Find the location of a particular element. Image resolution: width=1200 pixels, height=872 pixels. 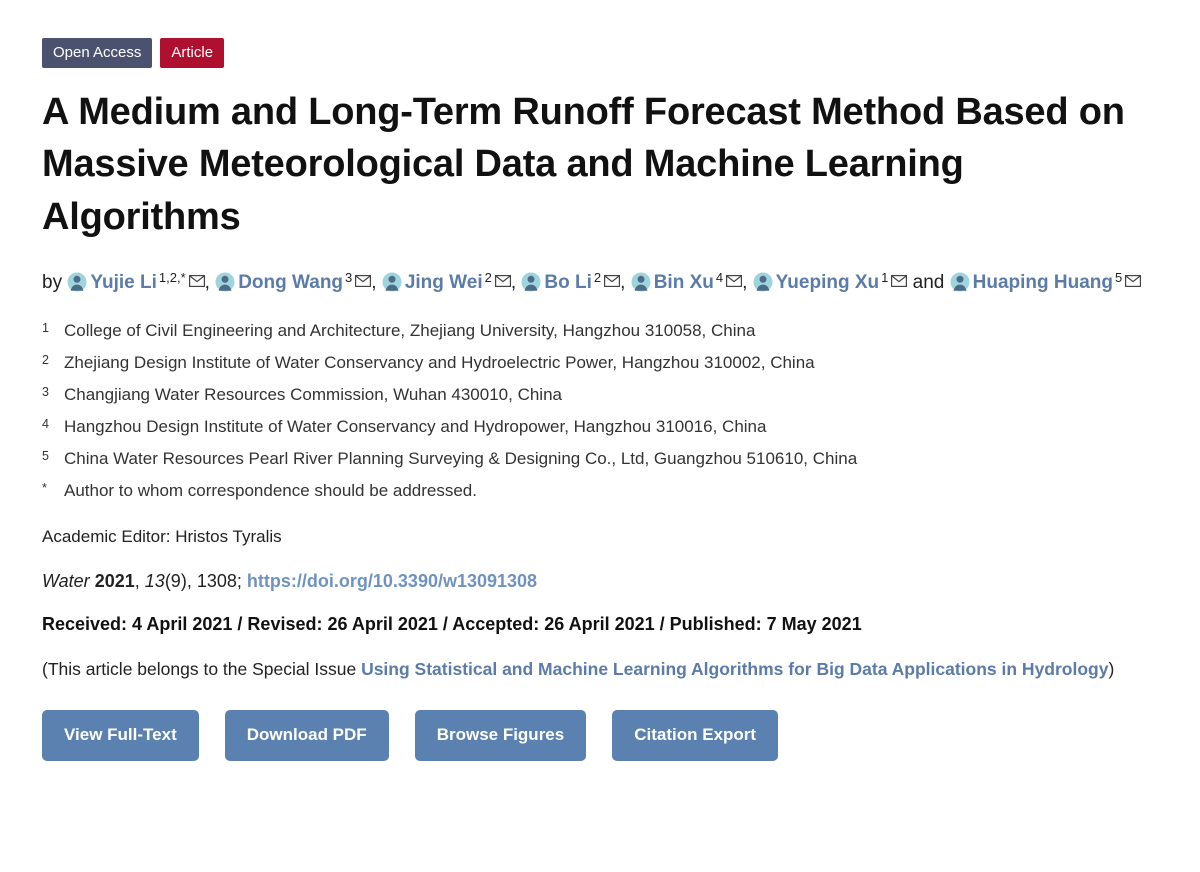

journal-year: 2021 is located at coordinates (114, 580).